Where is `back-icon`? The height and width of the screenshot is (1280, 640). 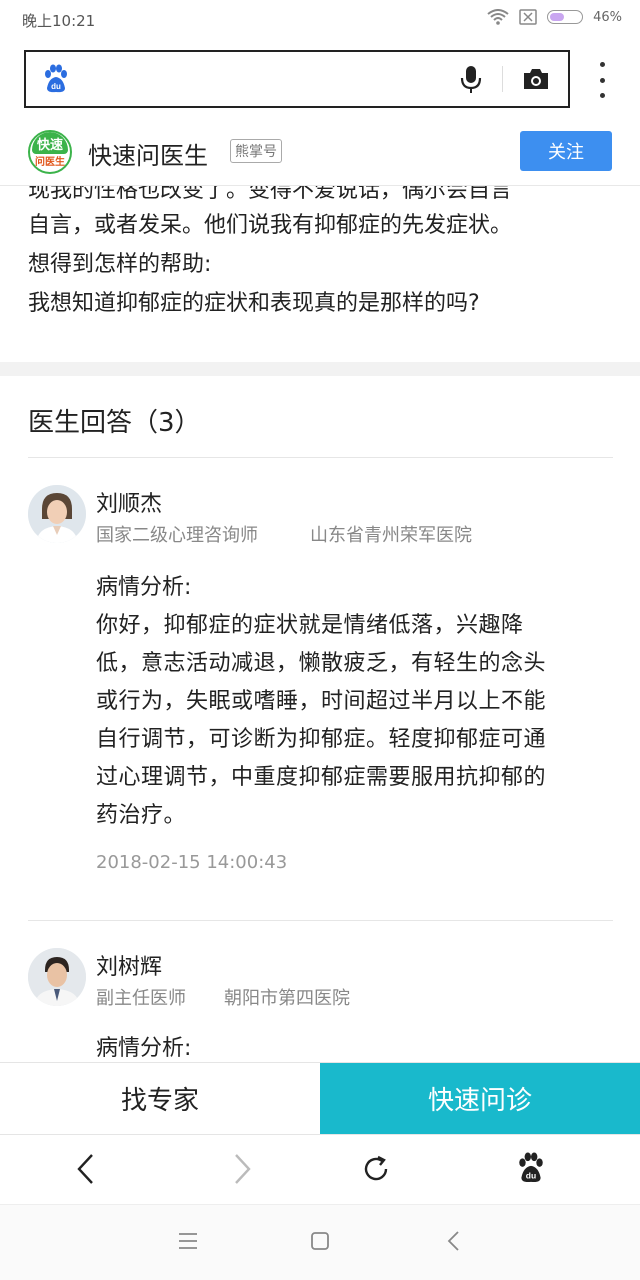 back-icon is located at coordinates (86, 1169).